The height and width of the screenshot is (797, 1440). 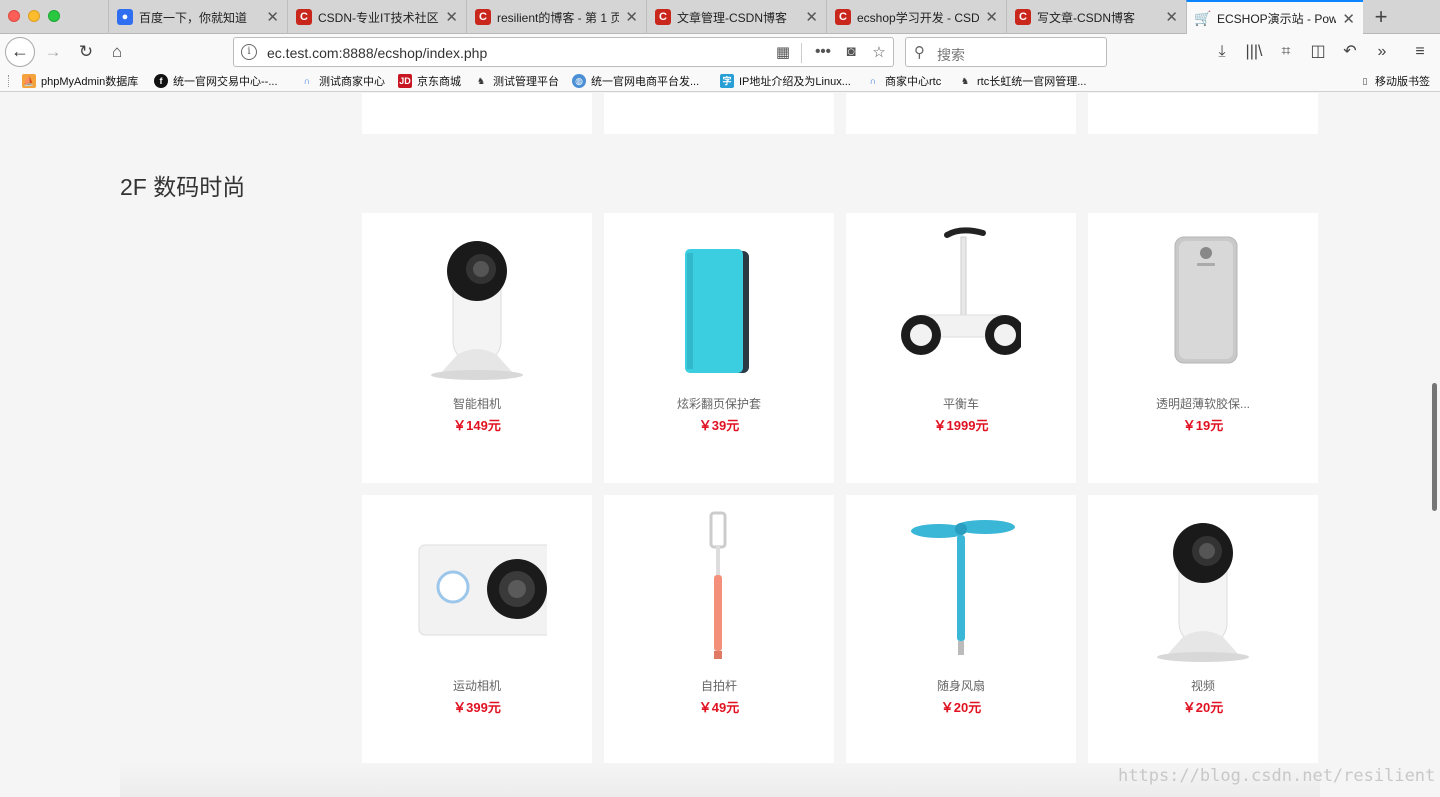 I want to click on downloads-icon: ⤓, so click(x=1222, y=52).